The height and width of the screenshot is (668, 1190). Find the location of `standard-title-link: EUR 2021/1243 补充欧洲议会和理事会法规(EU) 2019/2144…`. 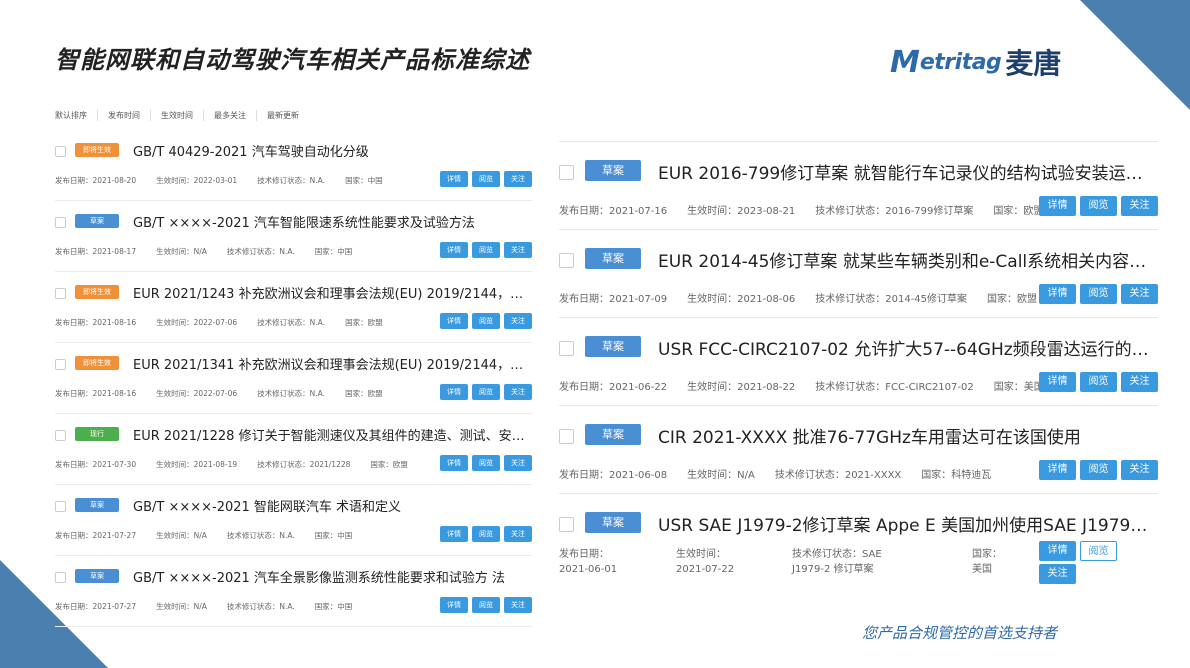

standard-title-link: EUR 2021/1243 补充欧洲议会和理事会法规(EU) 2019/2144… is located at coordinates (330, 292).